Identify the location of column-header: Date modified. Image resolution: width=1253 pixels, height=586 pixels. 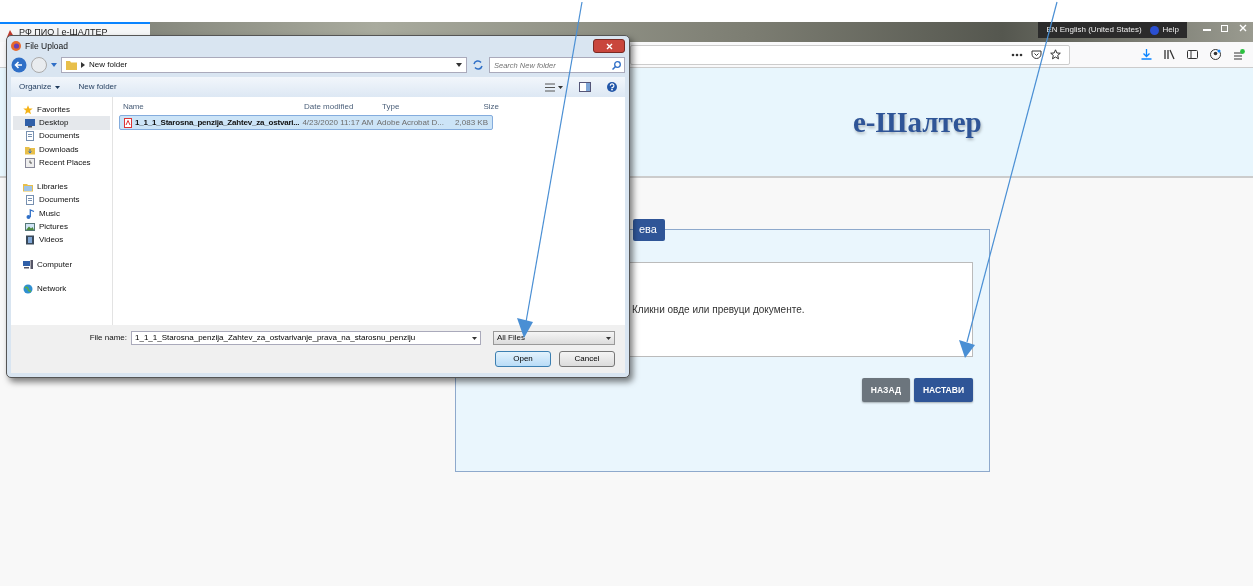
(340, 107).